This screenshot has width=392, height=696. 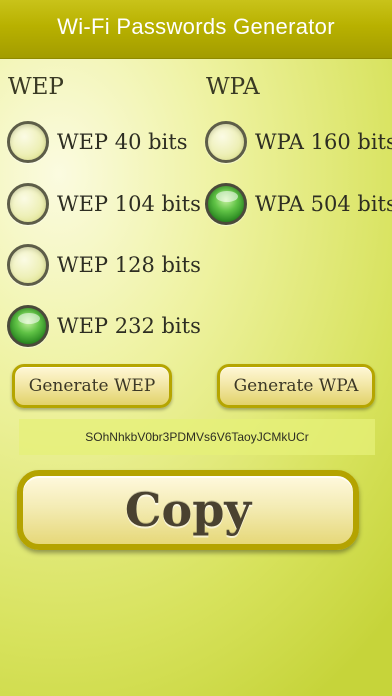 What do you see at coordinates (197, 437) in the screenshot?
I see `password-output: SOhNhkbV0br3PDMVs6V6TaoyJCMkUCr` at bounding box center [197, 437].